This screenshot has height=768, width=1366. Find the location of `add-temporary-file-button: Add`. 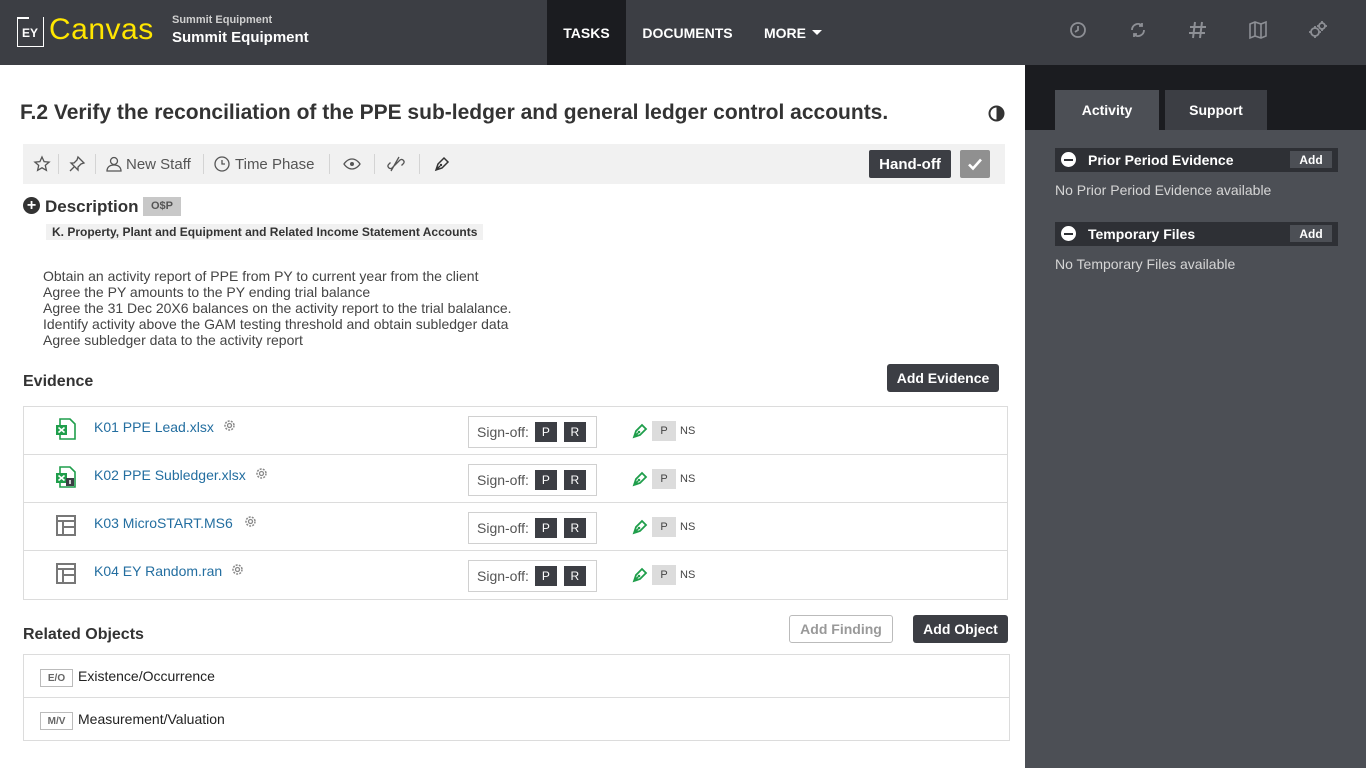

add-temporary-file-button: Add is located at coordinates (1311, 233).